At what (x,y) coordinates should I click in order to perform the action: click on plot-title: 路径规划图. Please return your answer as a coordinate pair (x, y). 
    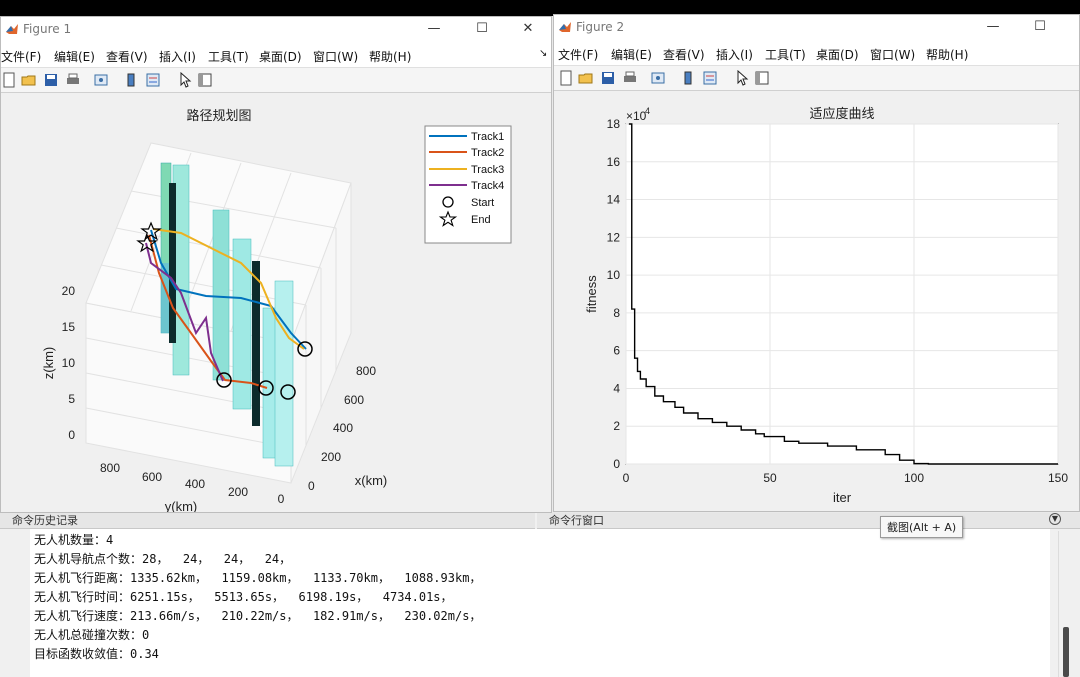
    Looking at the image, I should click on (218, 115).